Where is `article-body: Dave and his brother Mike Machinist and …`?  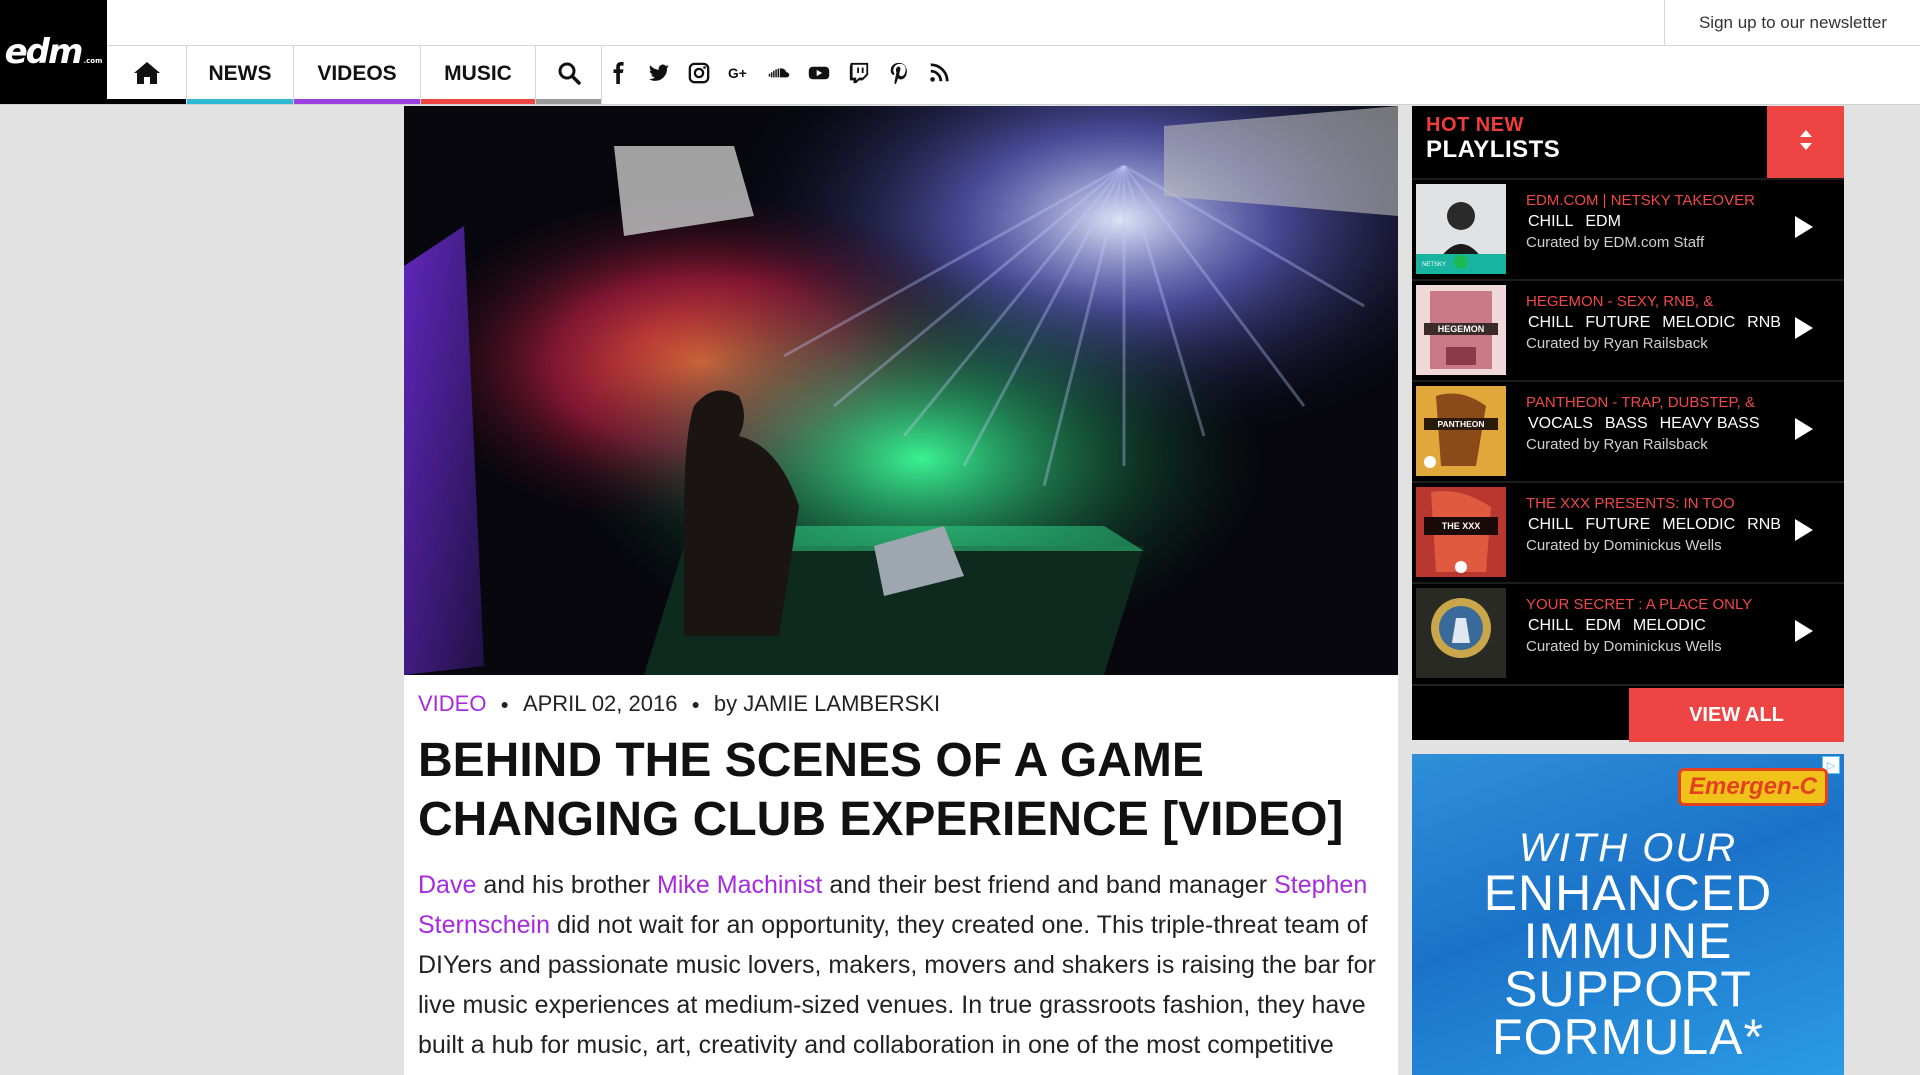
article-body: Dave and his brother Mike Machinist and … is located at coordinates (898, 965).